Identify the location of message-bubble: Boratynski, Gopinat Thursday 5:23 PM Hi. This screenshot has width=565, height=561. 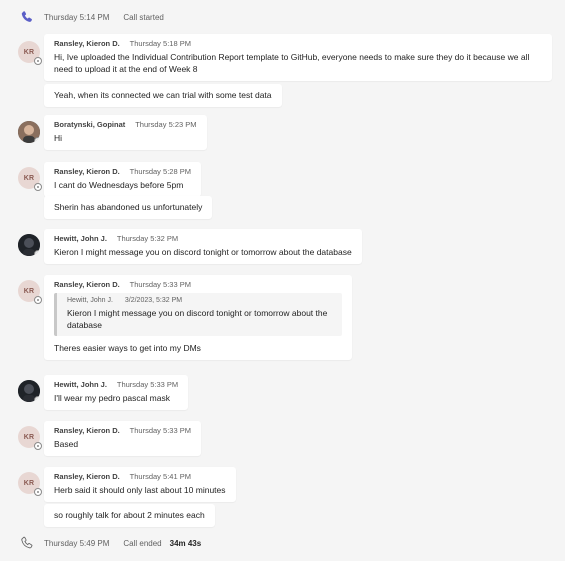
(125, 132).